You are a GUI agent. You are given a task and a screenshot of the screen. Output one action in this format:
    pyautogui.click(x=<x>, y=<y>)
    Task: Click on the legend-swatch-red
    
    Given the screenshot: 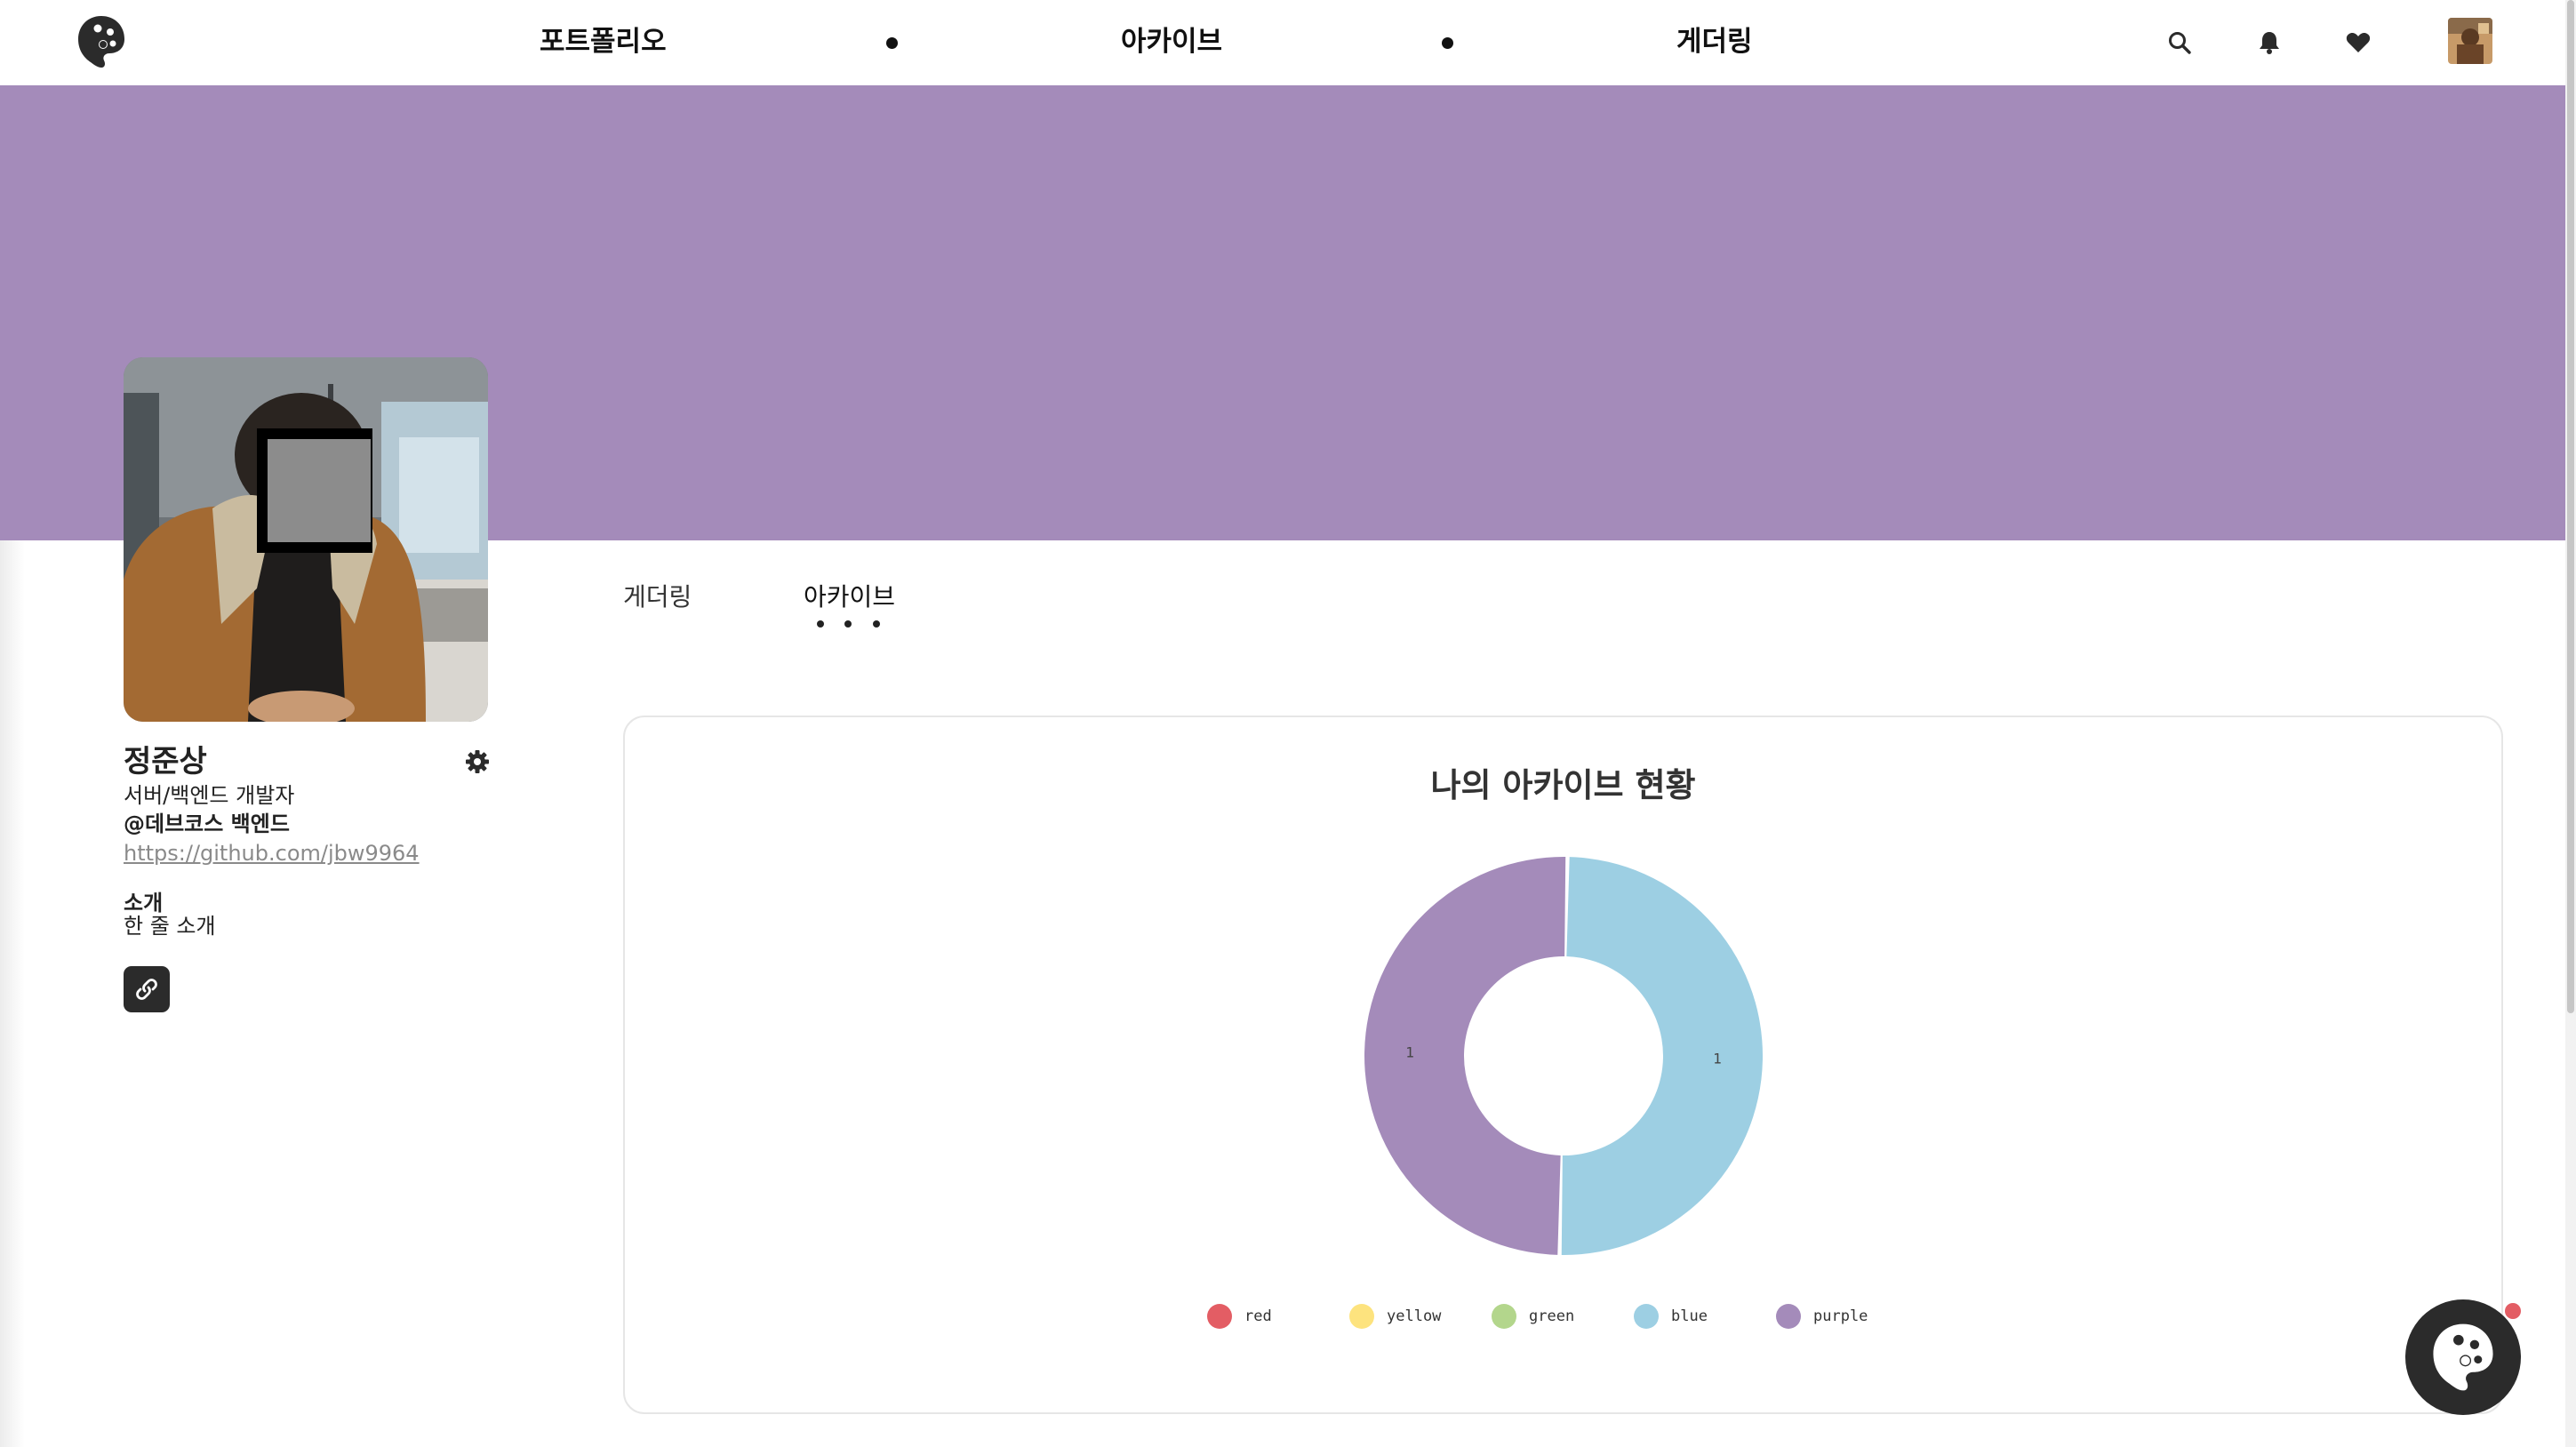 What is the action you would take?
    pyautogui.click(x=1219, y=1316)
    